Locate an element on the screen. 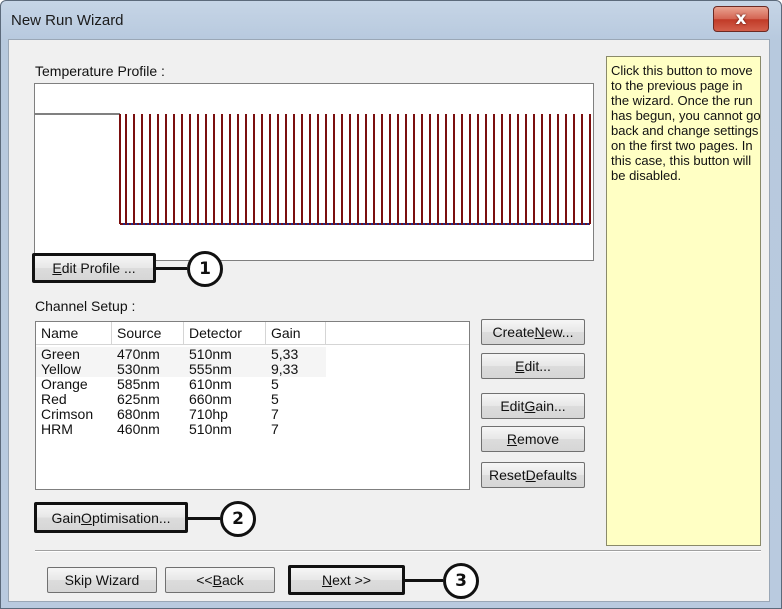  channel-row: Red 625nm 660nm 5 is located at coordinates (181, 399).